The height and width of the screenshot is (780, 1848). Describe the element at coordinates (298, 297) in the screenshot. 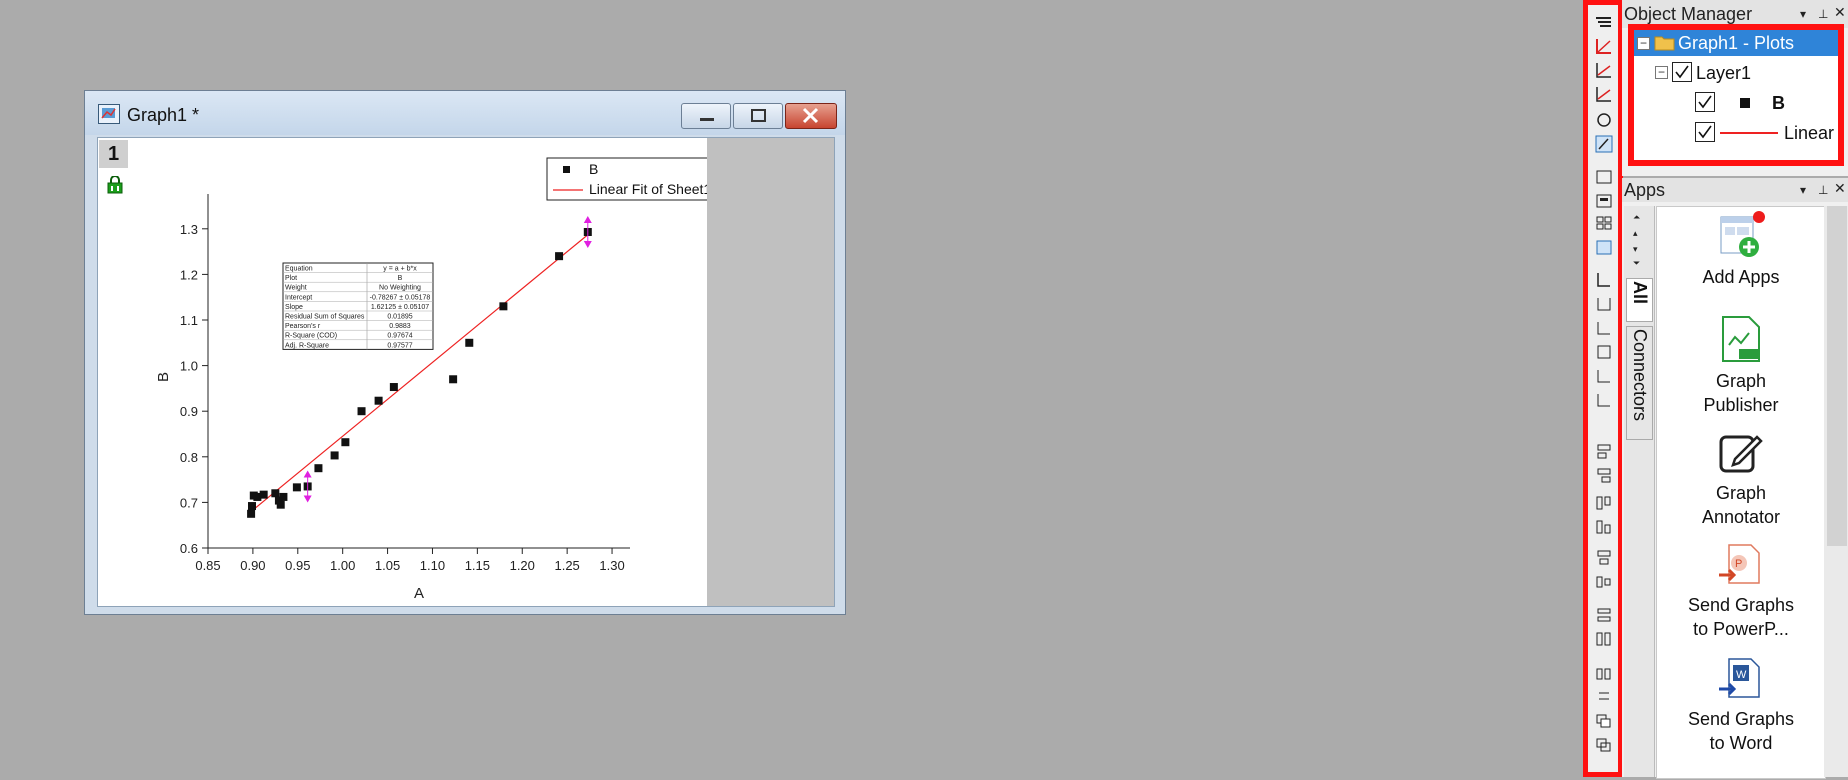

I see `fit-table-key: Intercept` at that location.